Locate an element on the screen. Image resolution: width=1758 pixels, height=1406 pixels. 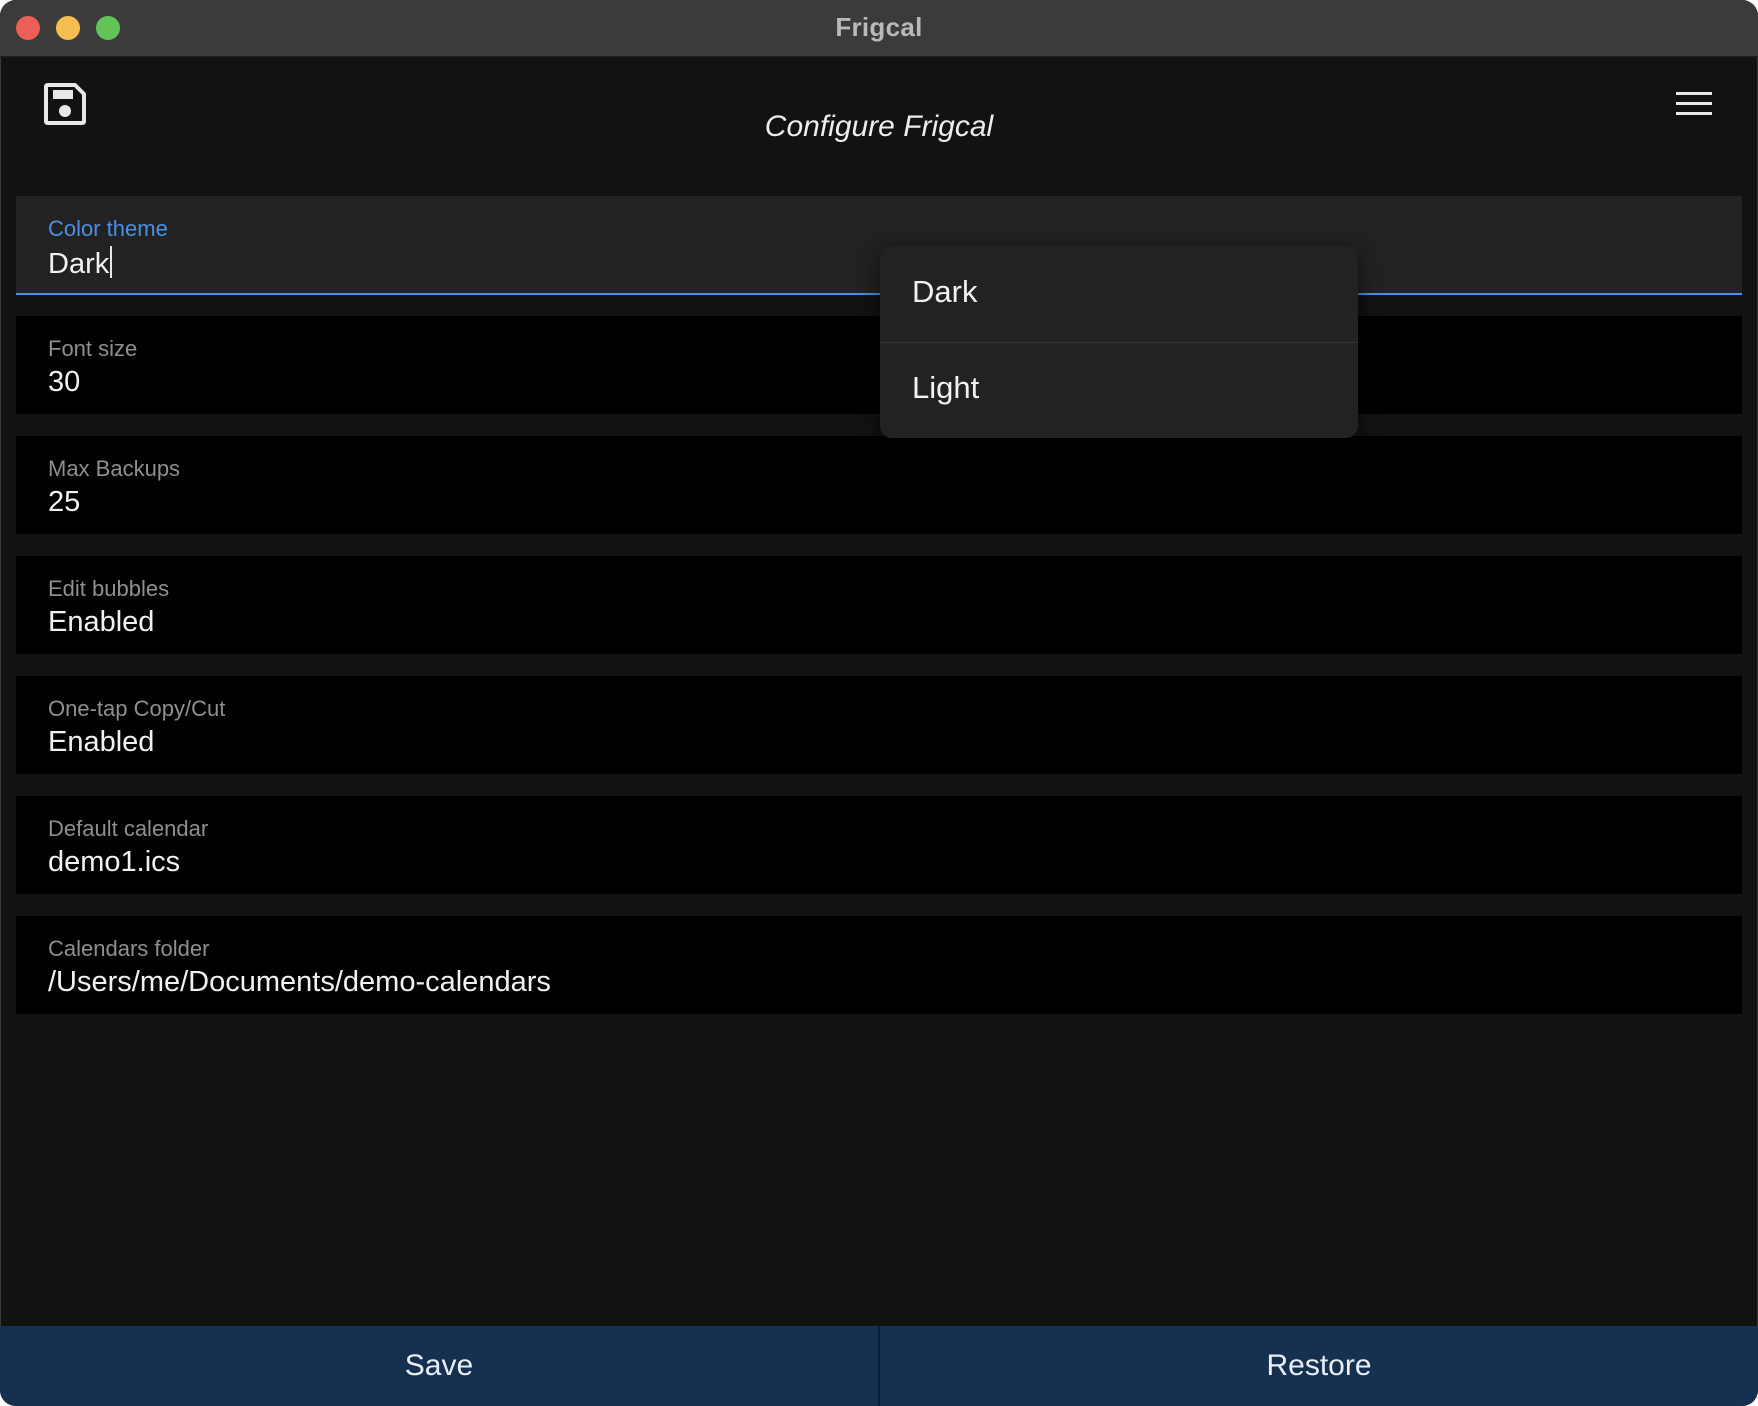
field-value: /Users/me/Documents/demo-calendars is located at coordinates (299, 982).